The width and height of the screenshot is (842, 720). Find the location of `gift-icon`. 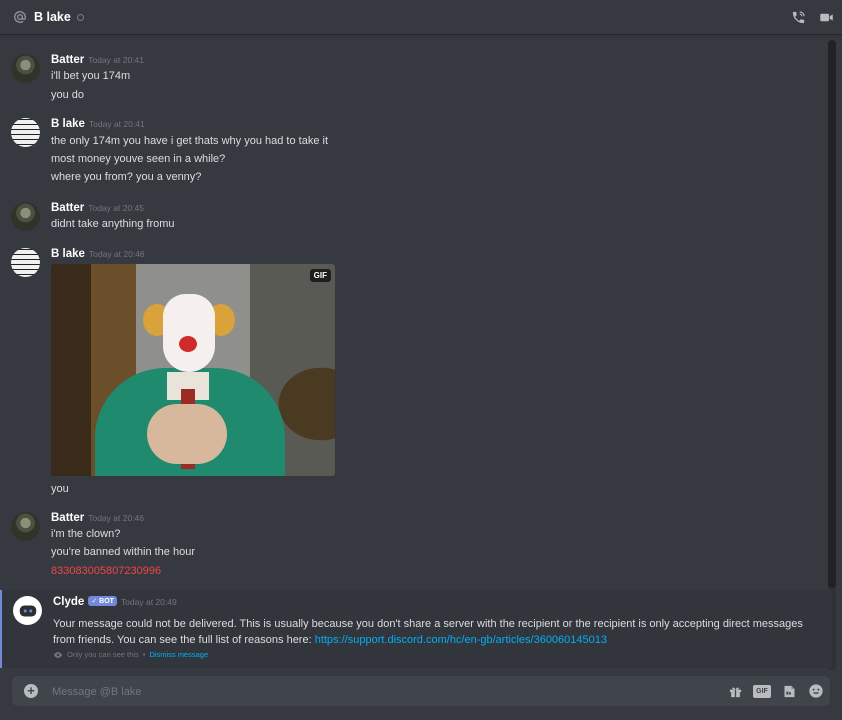

gift-icon is located at coordinates (735, 691).